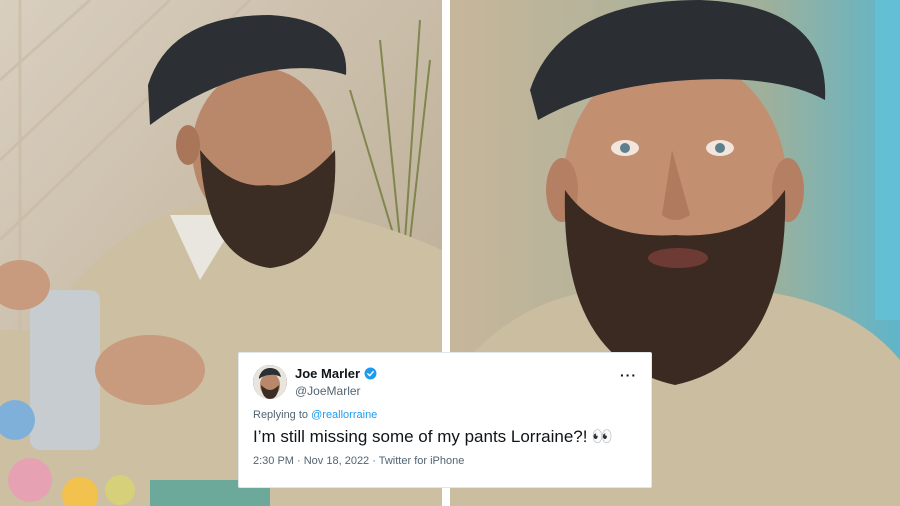 This screenshot has height=506, width=900. I want to click on more-icon: ···, so click(628, 375).